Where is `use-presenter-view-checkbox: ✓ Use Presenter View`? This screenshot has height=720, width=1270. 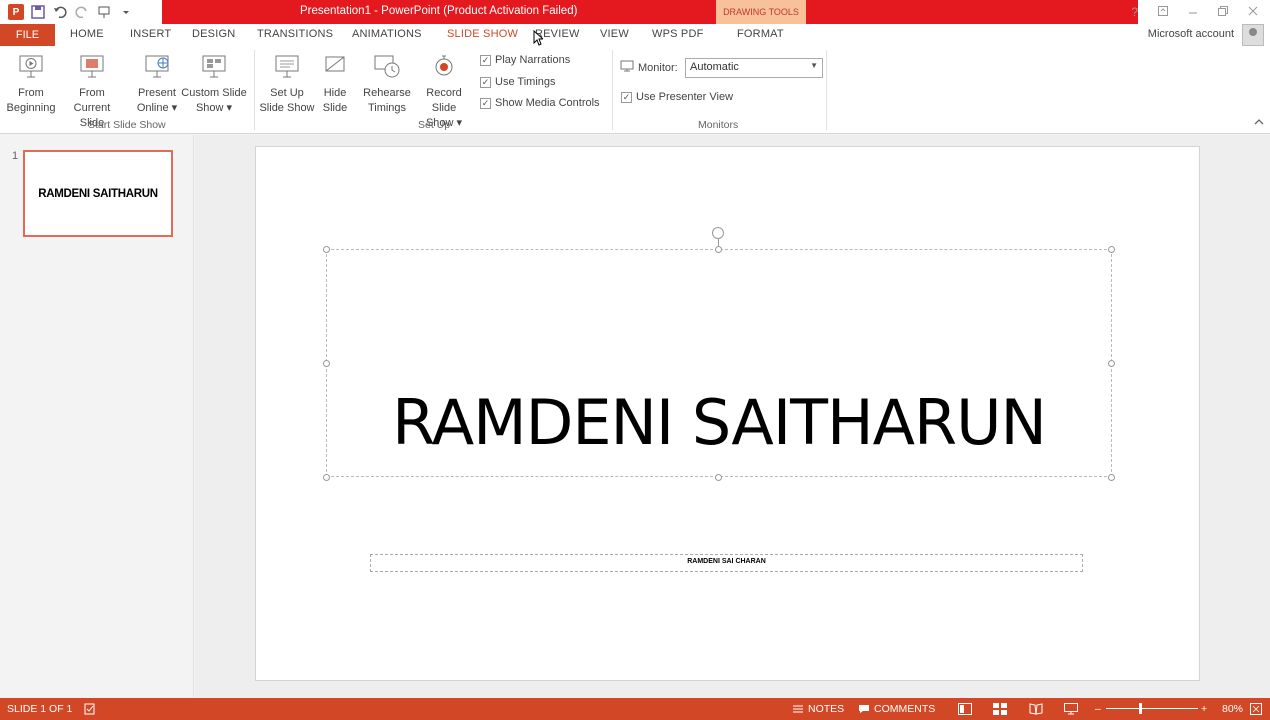 use-presenter-view-checkbox: ✓ Use Presenter View is located at coordinates (677, 97).